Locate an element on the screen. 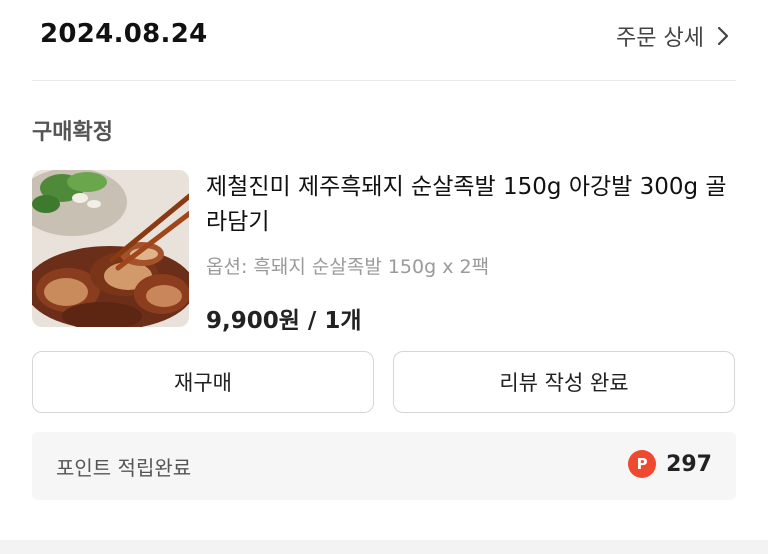 This screenshot has width=768, height=554. chevron-right-icon is located at coordinates (723, 36).